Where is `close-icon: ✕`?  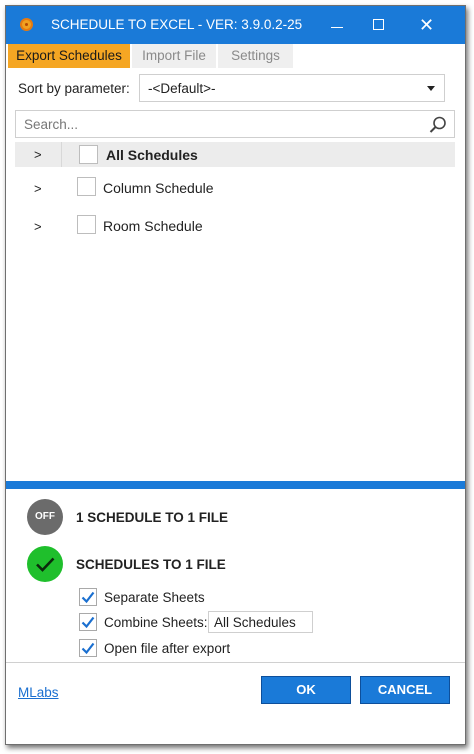
close-icon: ✕ is located at coordinates (427, 25).